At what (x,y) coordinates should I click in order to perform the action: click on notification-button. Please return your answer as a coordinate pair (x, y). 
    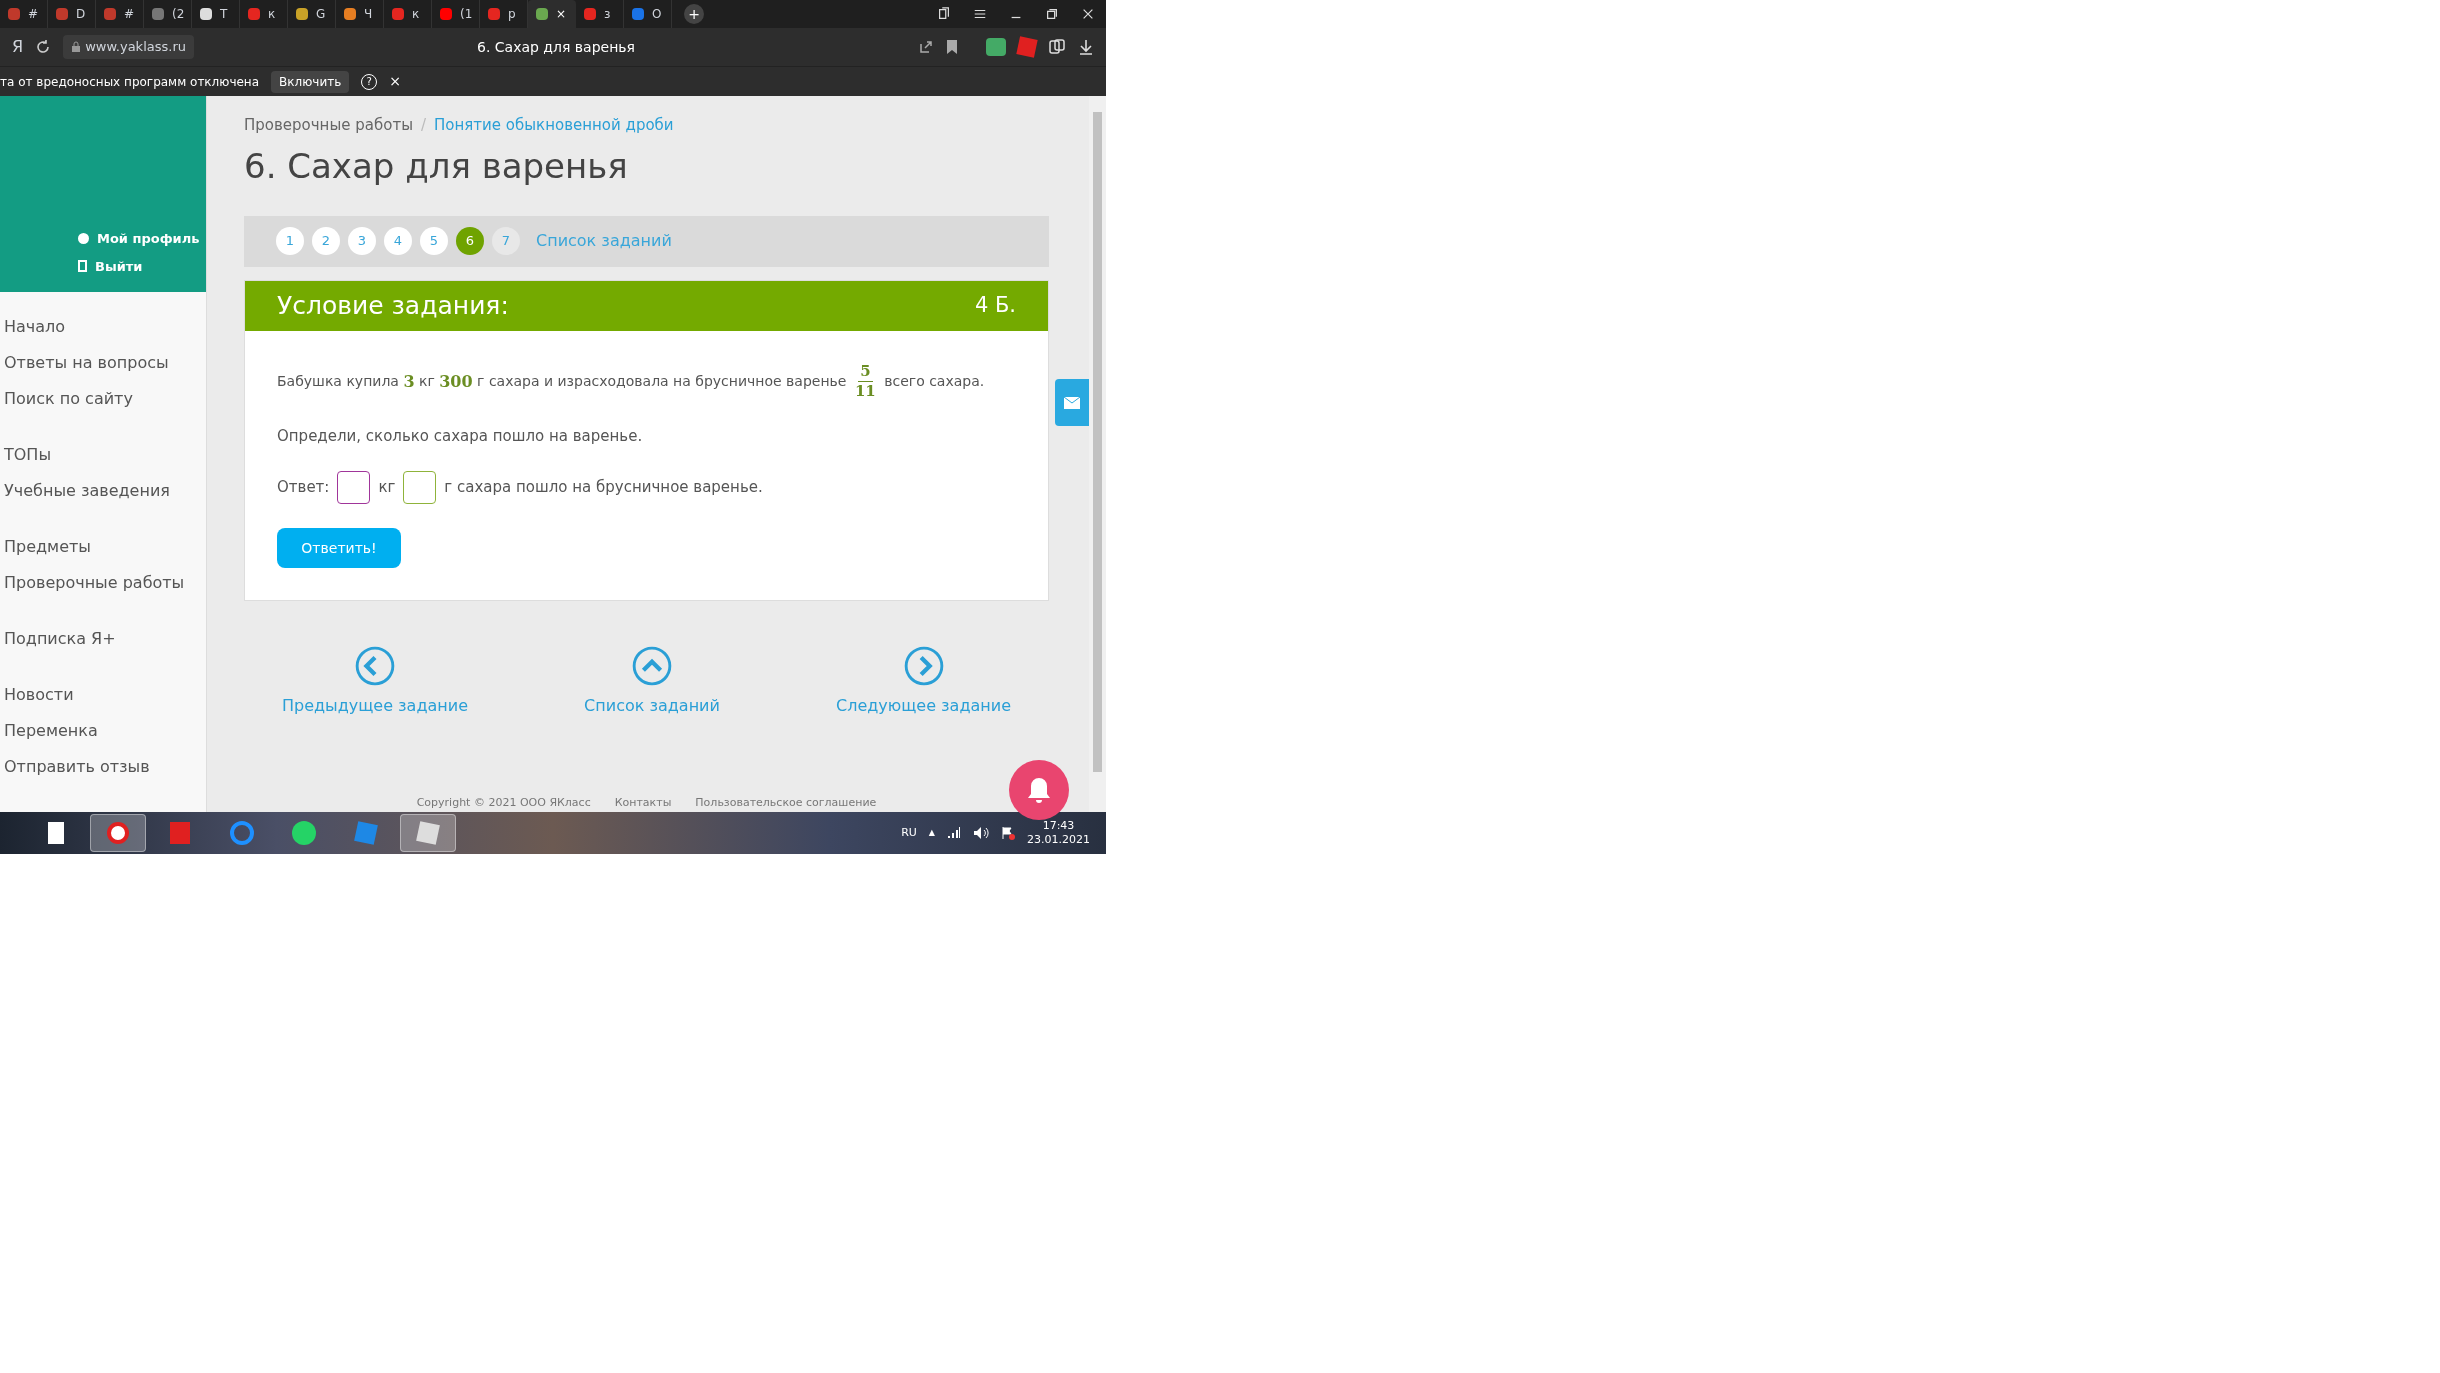
    Looking at the image, I should click on (1039, 790).